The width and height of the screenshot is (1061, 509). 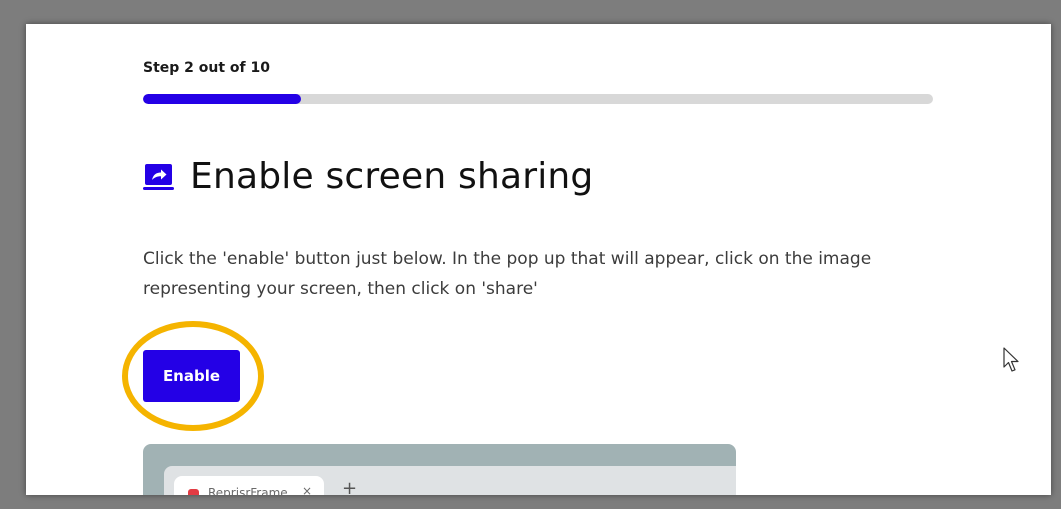 I want to click on screen-share-icon, so click(x=158, y=177).